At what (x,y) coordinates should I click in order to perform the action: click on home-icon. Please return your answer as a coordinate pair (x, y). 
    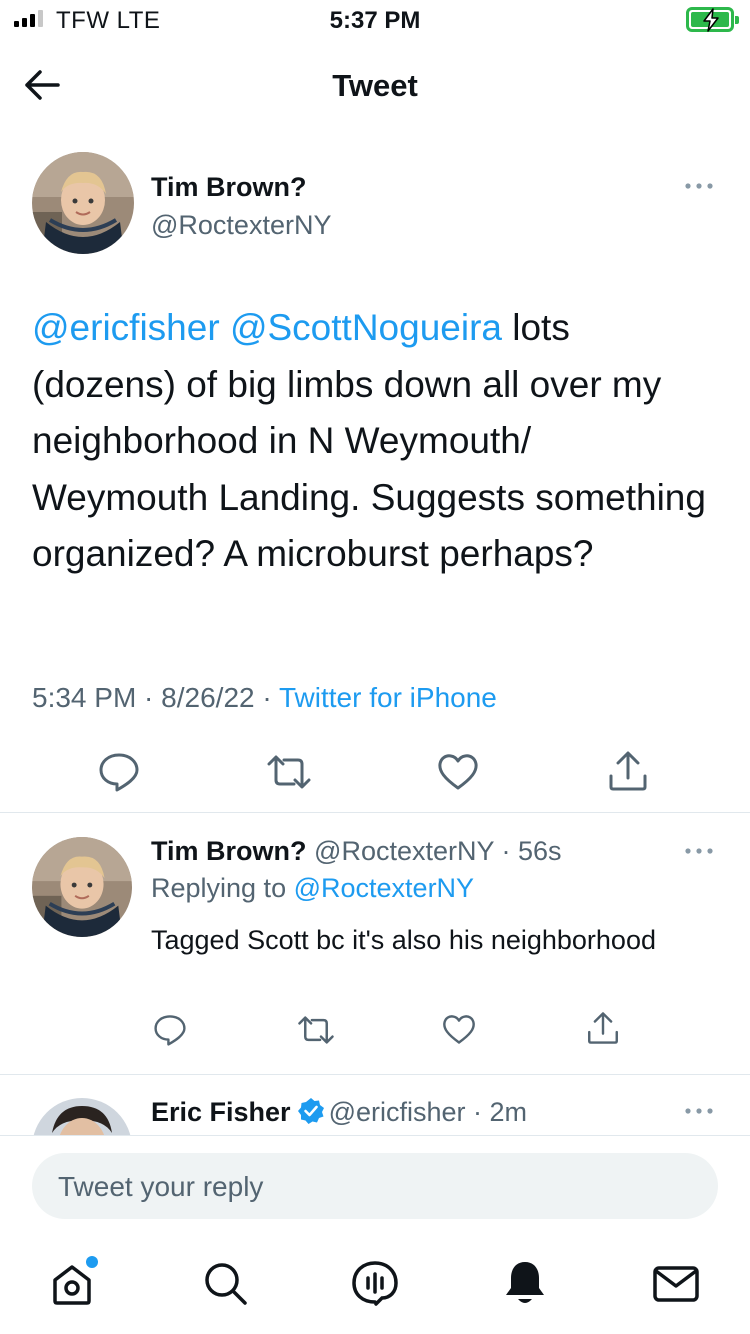
    Looking at the image, I should click on (72, 1283).